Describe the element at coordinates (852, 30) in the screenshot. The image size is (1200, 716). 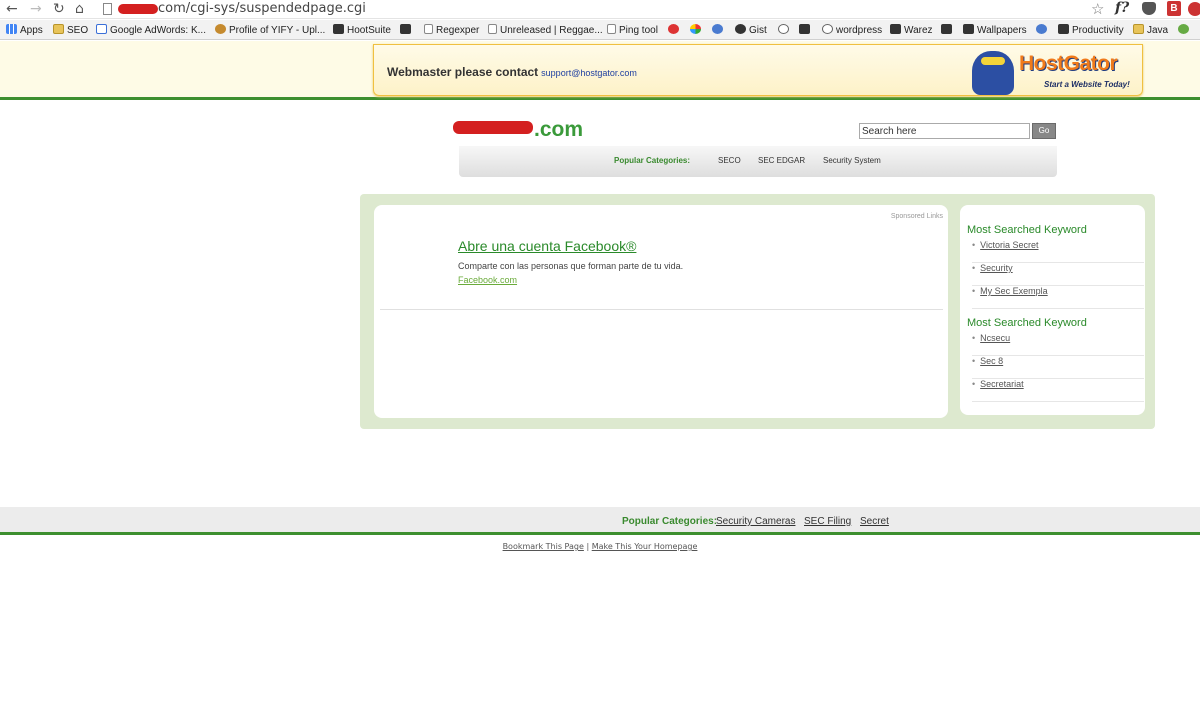
I see `bookmark-wordpress: wordpress` at that location.